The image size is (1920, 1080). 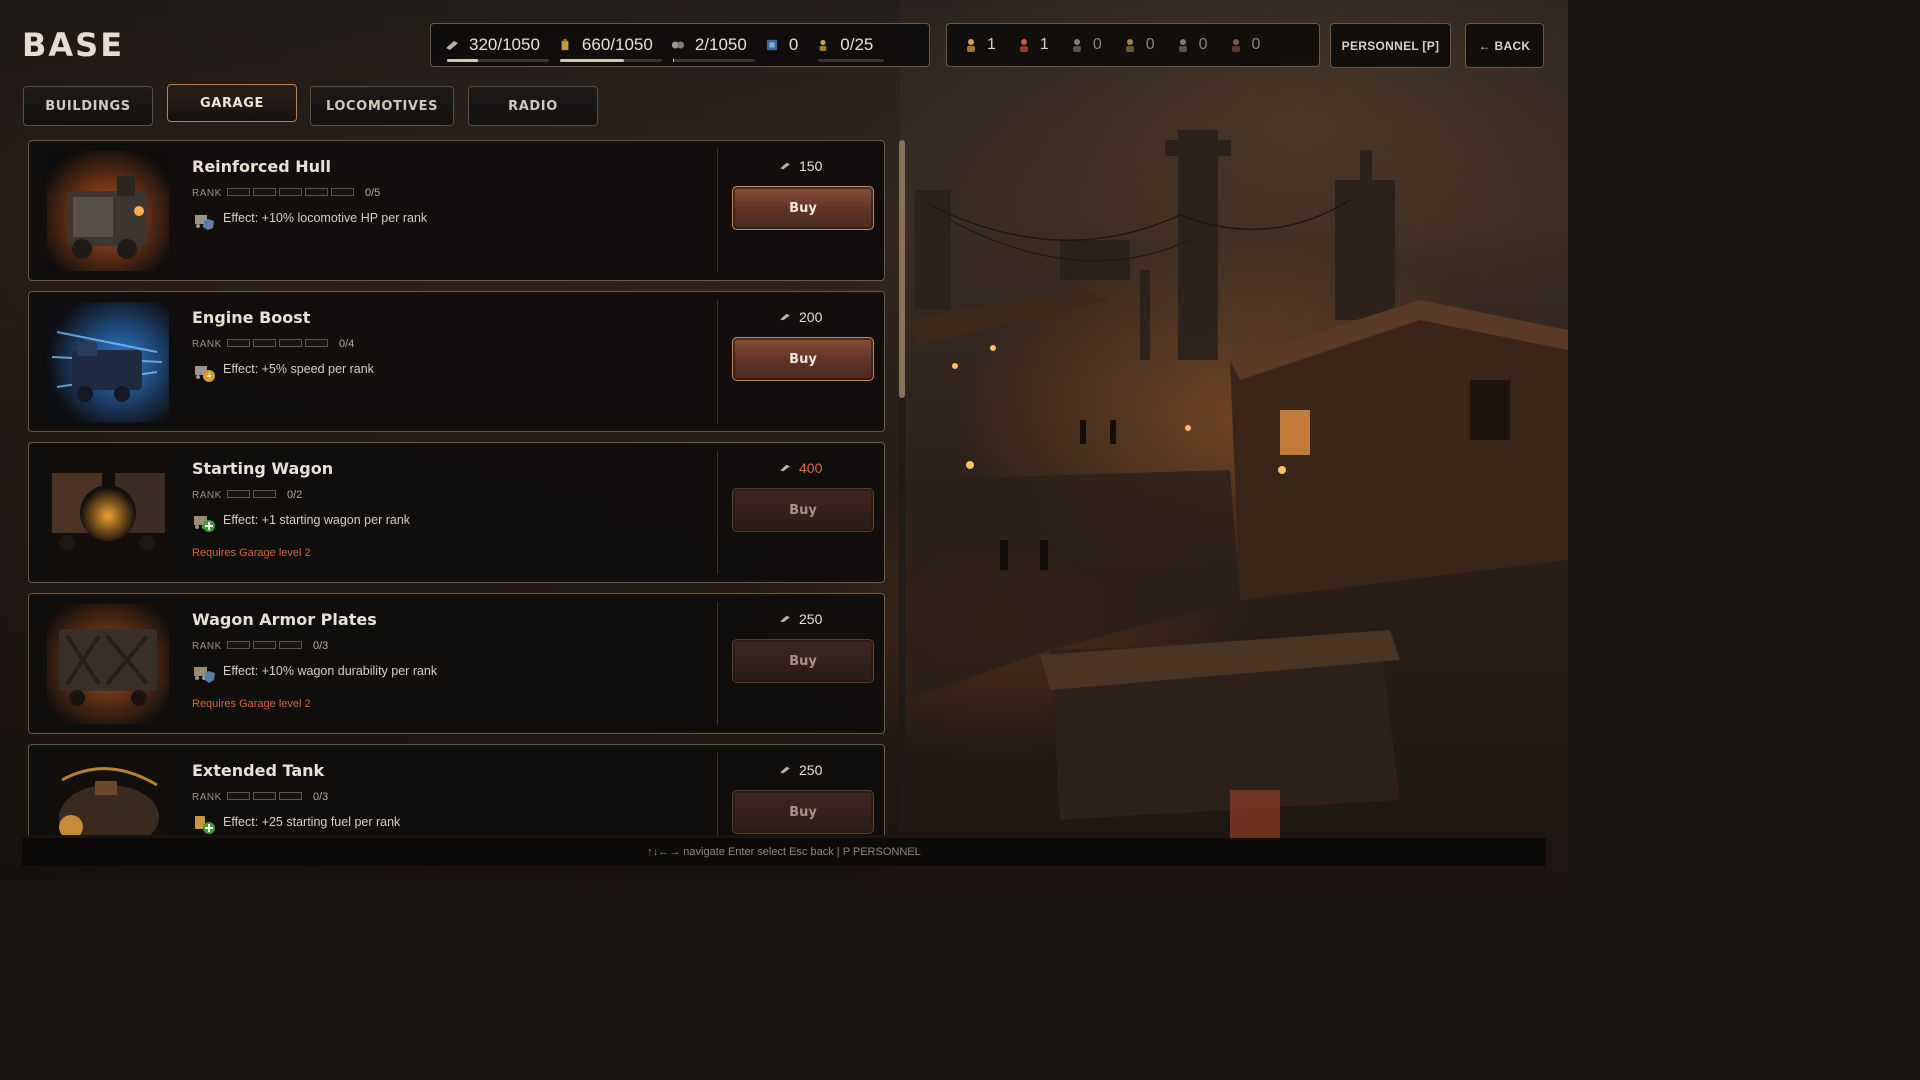 I want to click on upgrade-name: Extended Tank, so click(x=258, y=770).